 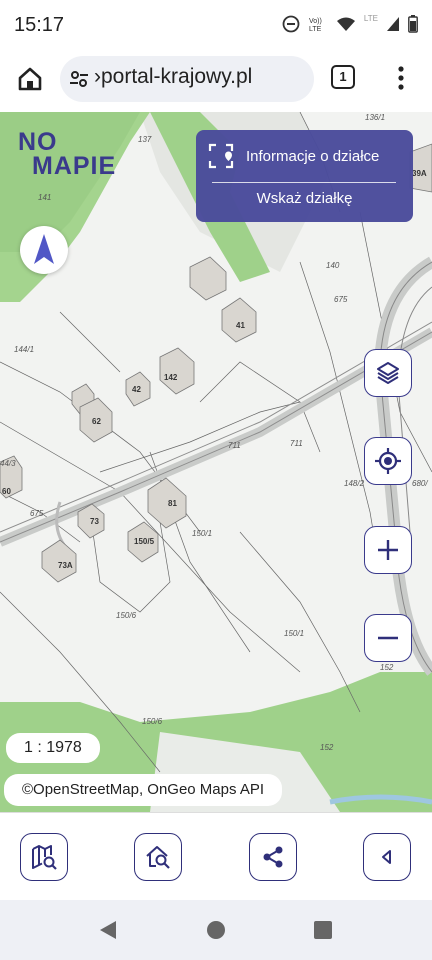 What do you see at coordinates (240, 325) in the screenshot?
I see `svg-text: 41` at bounding box center [240, 325].